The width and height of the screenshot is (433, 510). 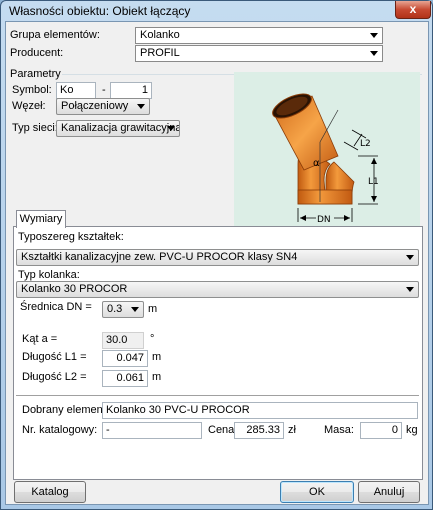 I want to click on grupa-value: Kolanko, so click(x=160, y=35).